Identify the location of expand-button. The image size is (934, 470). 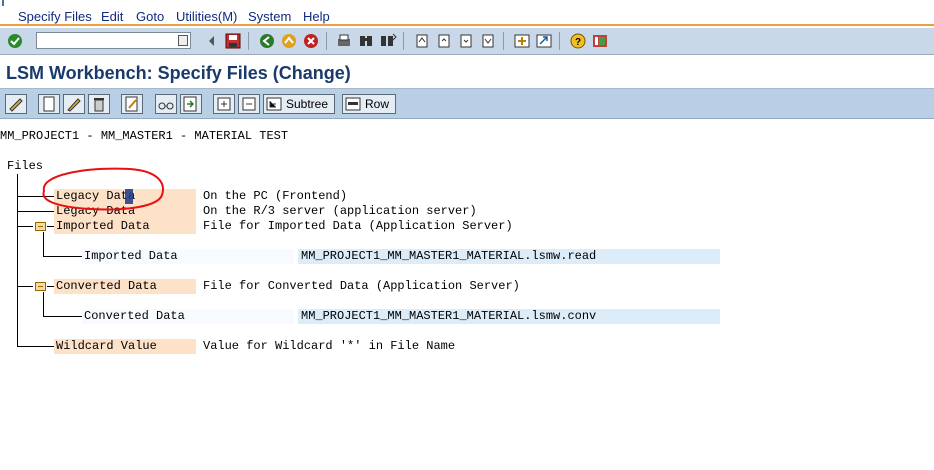
(224, 104).